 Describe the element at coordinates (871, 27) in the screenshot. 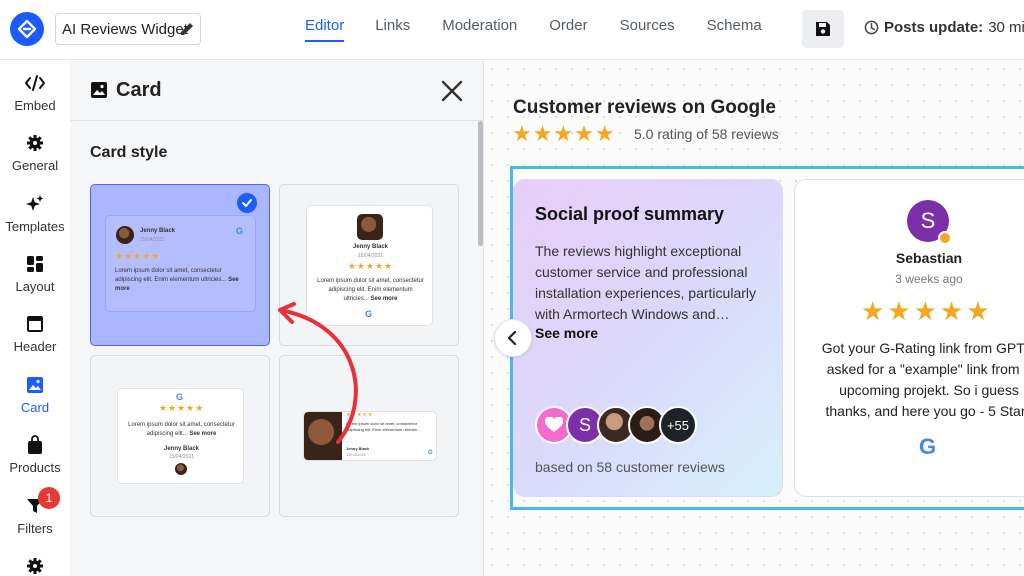

I see `clock-icon` at that location.